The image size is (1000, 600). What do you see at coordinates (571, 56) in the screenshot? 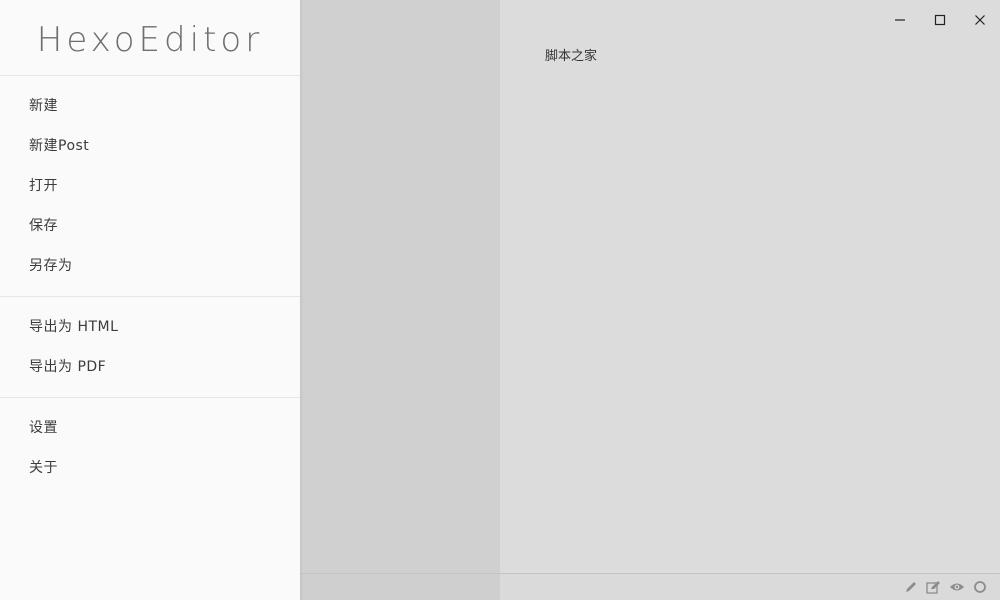
I see `preview-content: 脚本之家` at bounding box center [571, 56].